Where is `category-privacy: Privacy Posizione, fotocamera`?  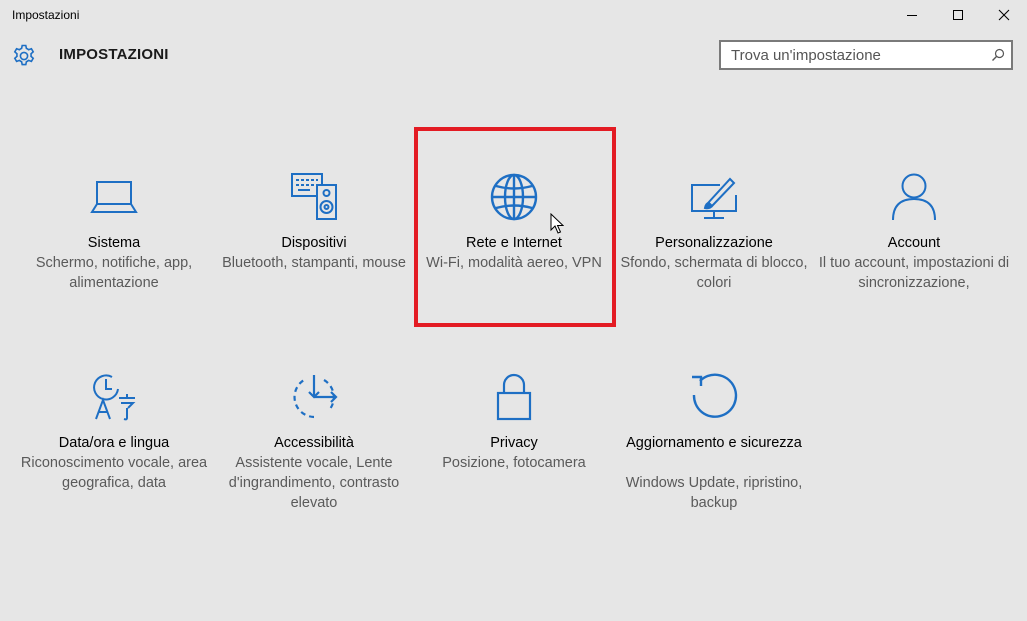 category-privacy: Privacy Posizione, fotocamera is located at coordinates (514, 468).